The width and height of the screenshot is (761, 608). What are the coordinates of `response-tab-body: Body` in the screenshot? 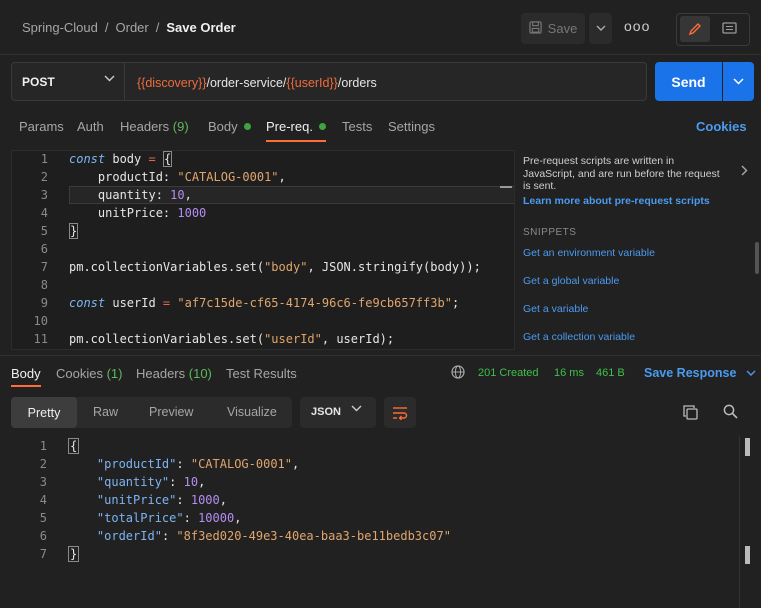 It's located at (26, 373).